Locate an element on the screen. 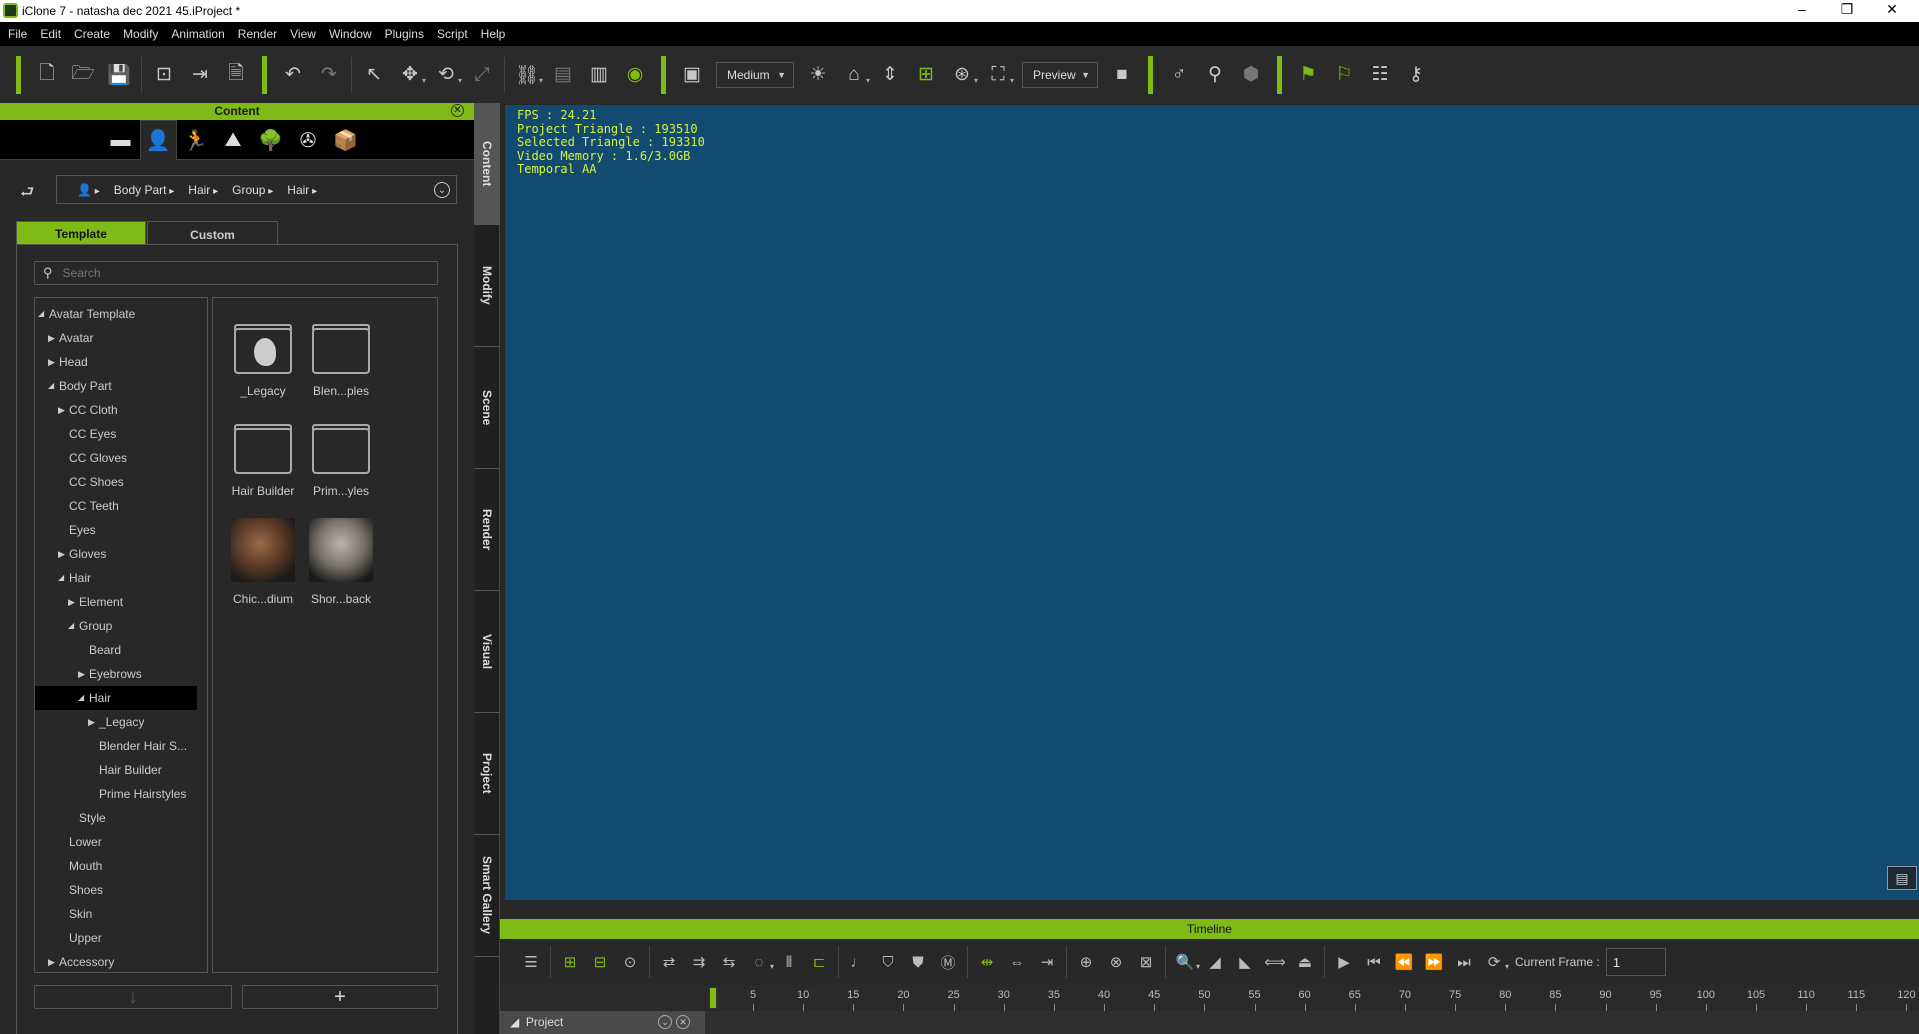 This screenshot has height=1034, width=1919. tree-item: Hair Builder is located at coordinates (116, 770).